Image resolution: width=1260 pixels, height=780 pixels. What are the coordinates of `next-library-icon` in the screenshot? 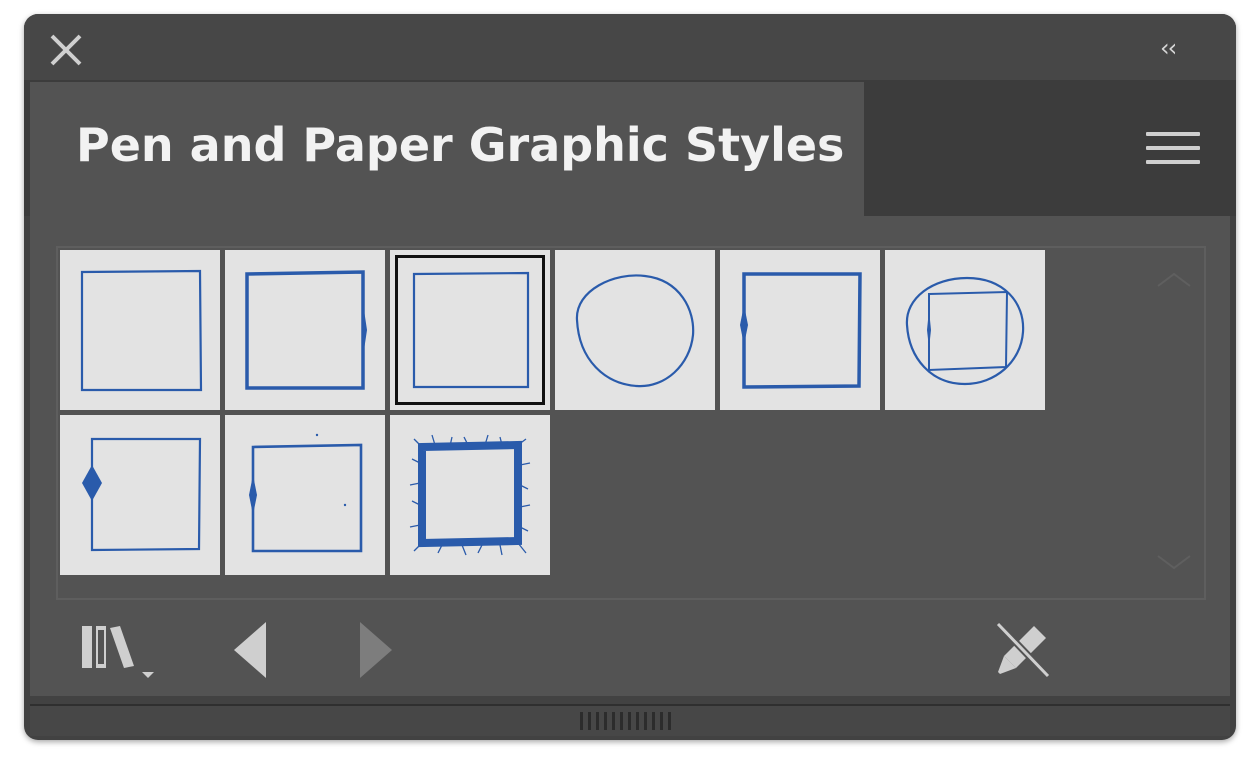 It's located at (376, 650).